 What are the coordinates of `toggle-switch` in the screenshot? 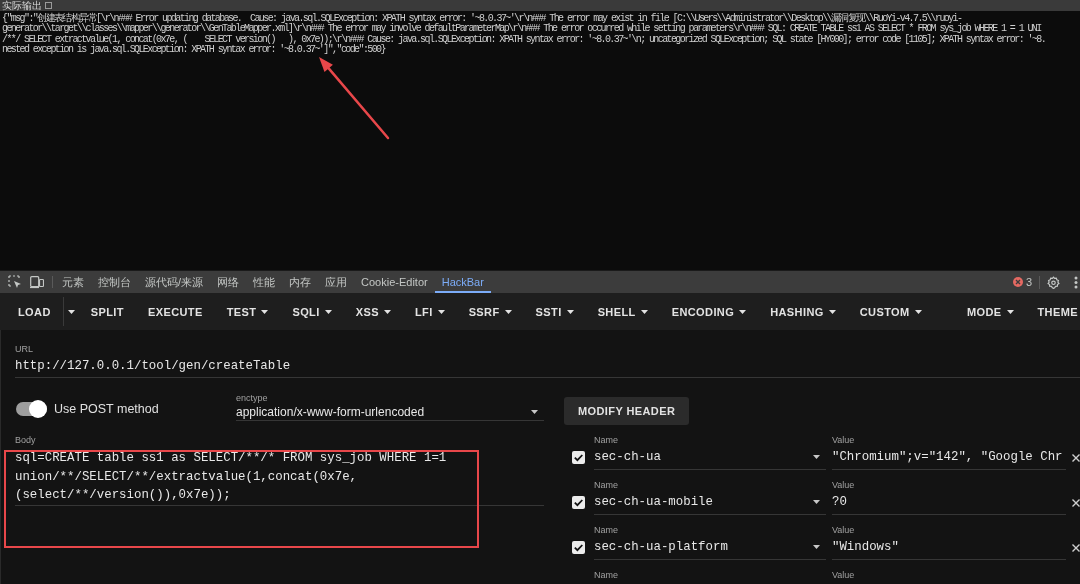 It's located at (31, 409).